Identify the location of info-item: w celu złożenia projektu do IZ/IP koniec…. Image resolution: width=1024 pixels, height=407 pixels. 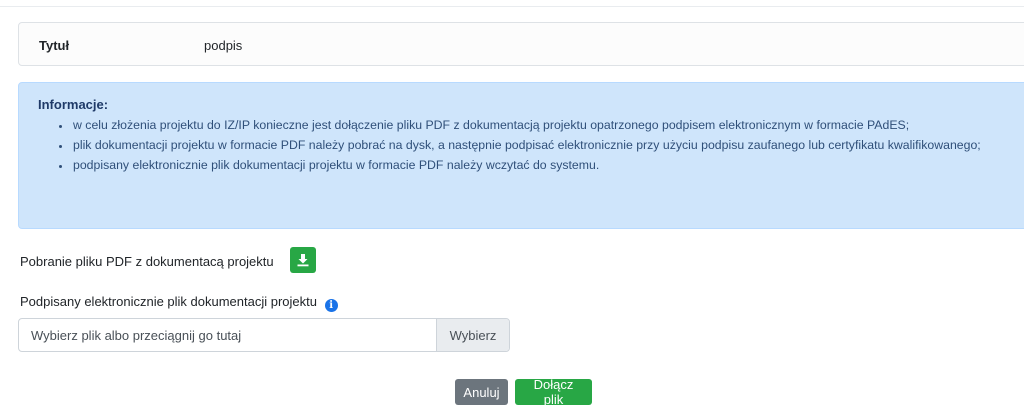
(541, 125).